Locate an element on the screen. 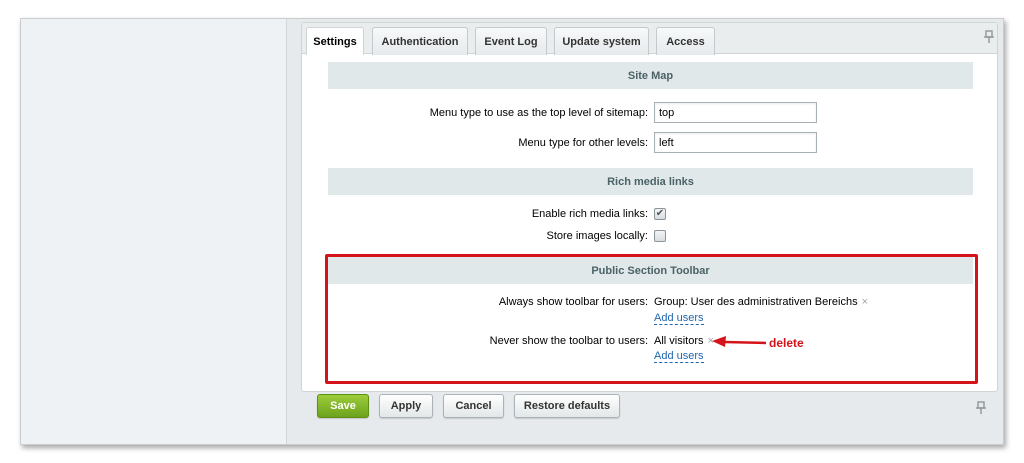  pin-icon is located at coordinates (989, 38).